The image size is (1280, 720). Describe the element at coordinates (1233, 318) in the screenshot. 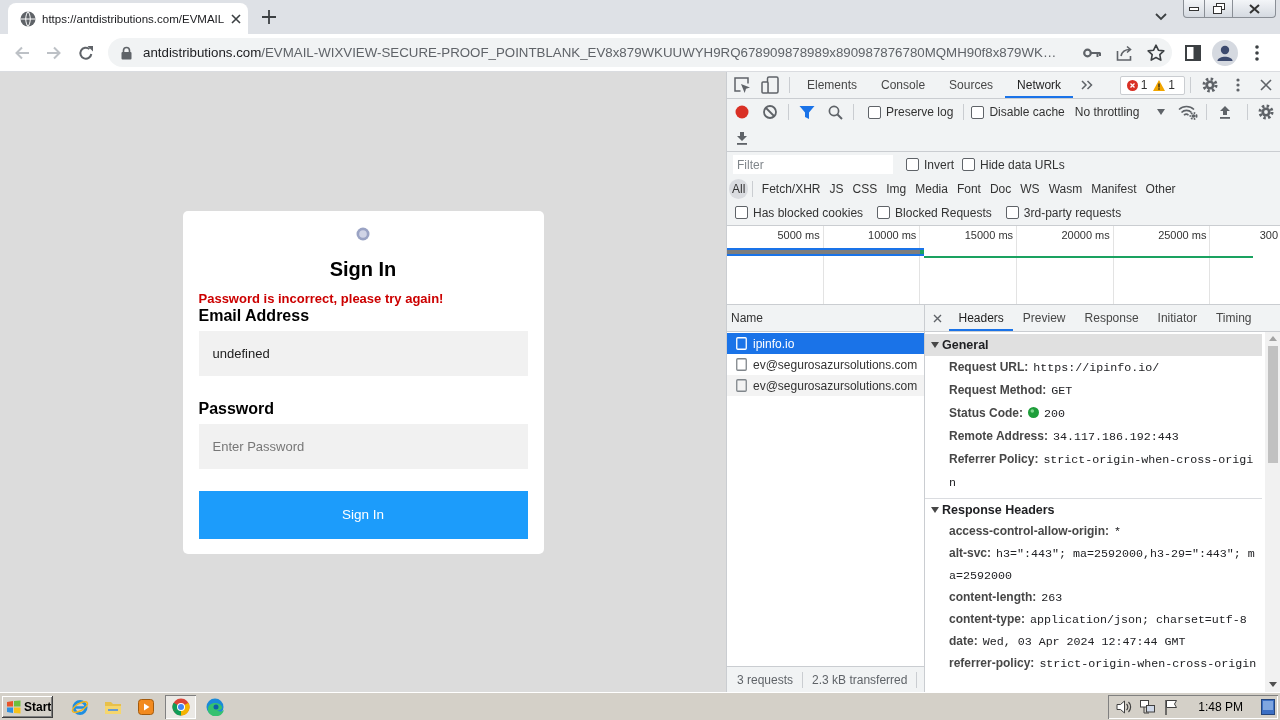

I see `detail-tab: Timing` at that location.